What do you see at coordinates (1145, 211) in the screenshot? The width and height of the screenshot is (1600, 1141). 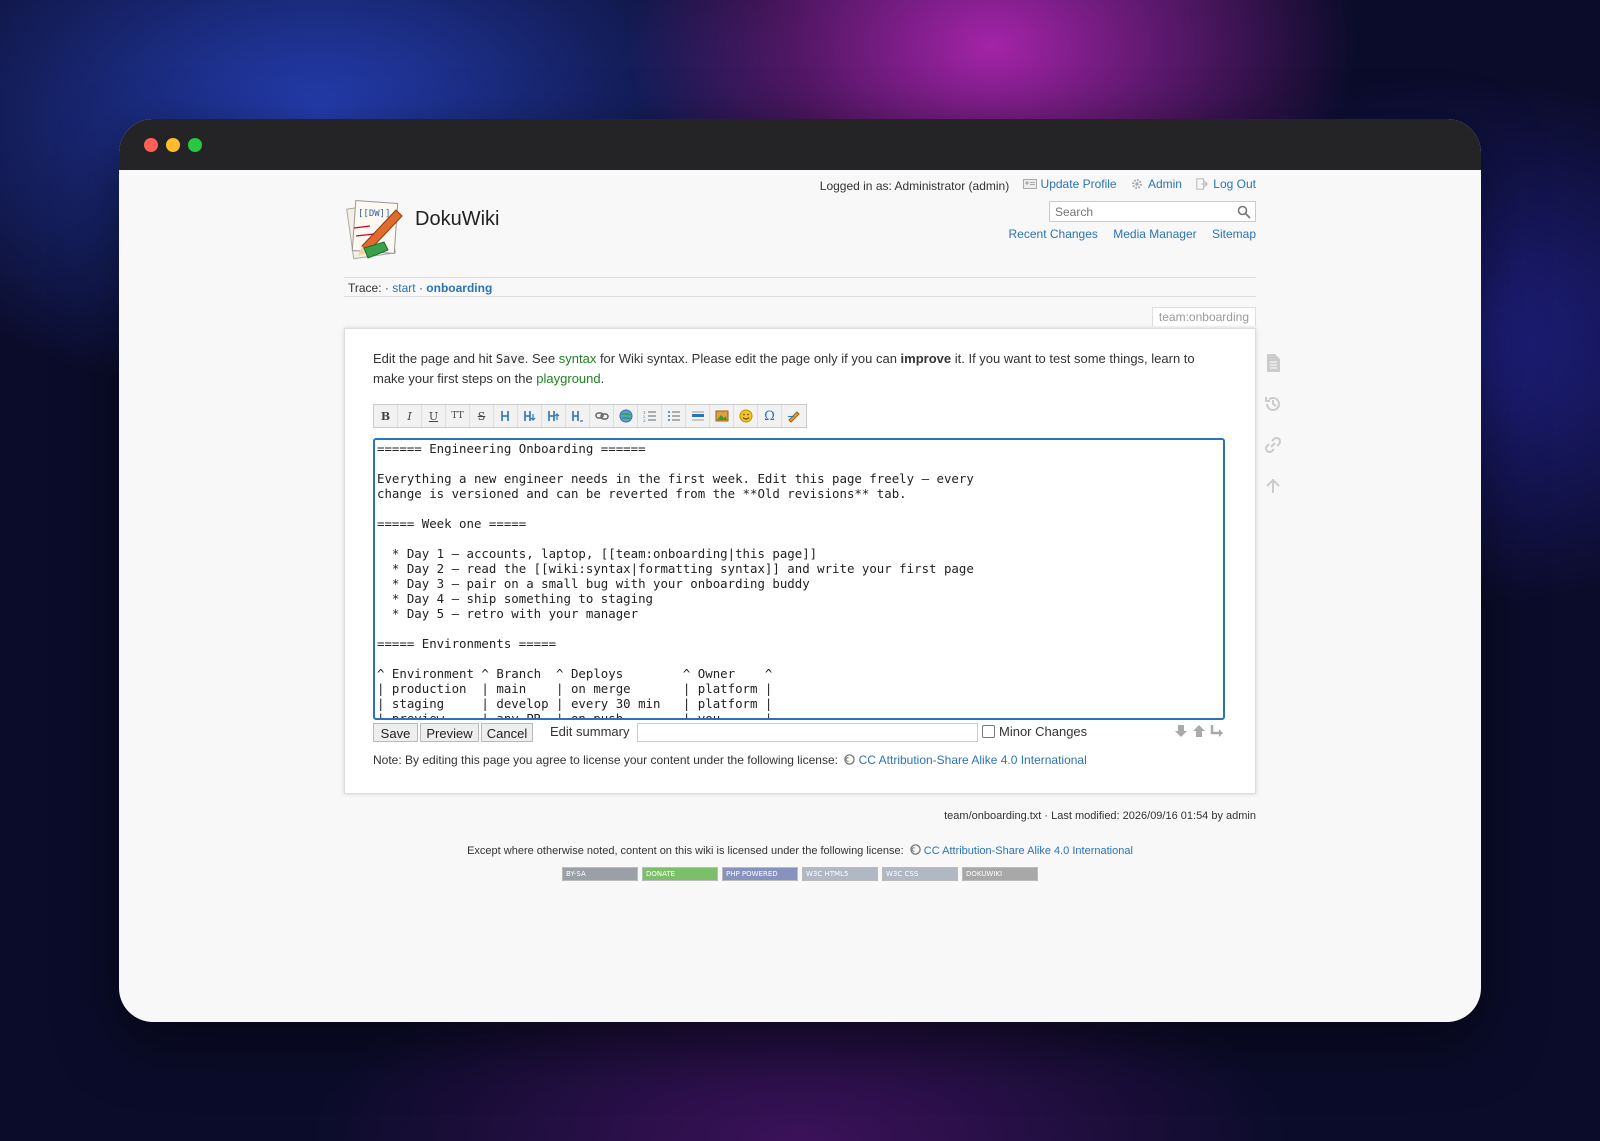 I see `search-input` at bounding box center [1145, 211].